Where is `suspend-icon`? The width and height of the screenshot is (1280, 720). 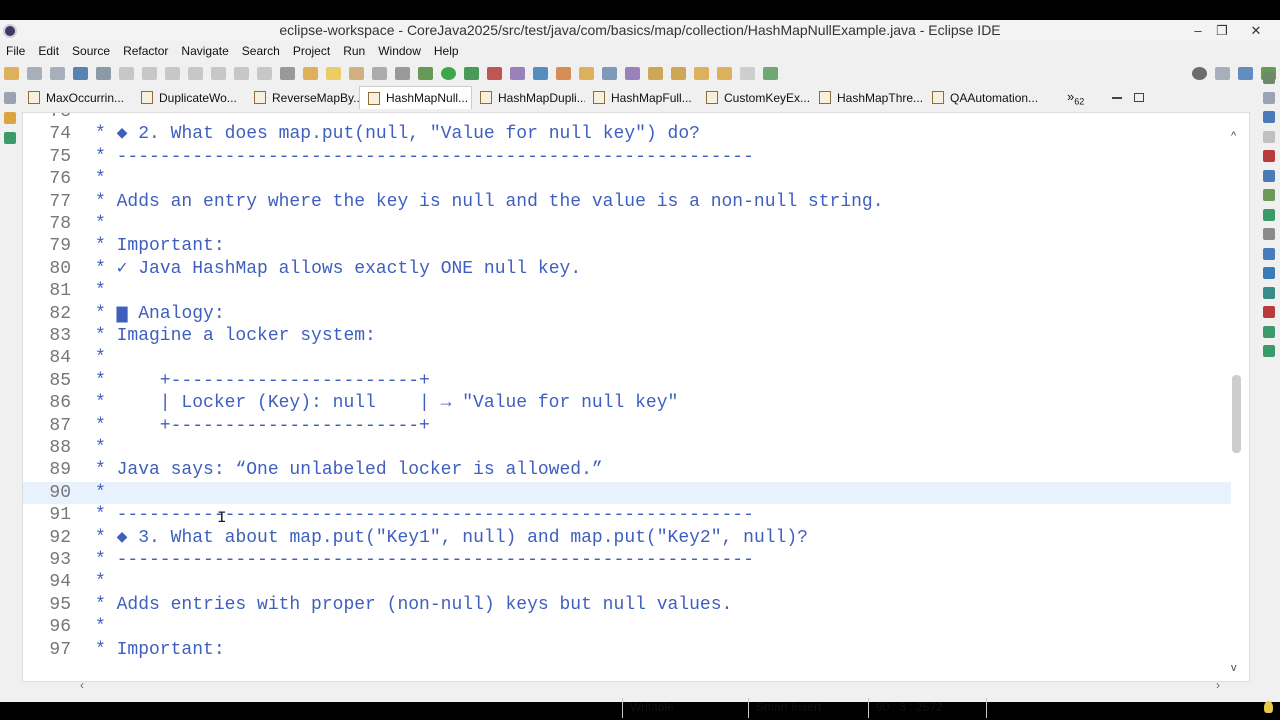 suspend-icon is located at coordinates (149, 73).